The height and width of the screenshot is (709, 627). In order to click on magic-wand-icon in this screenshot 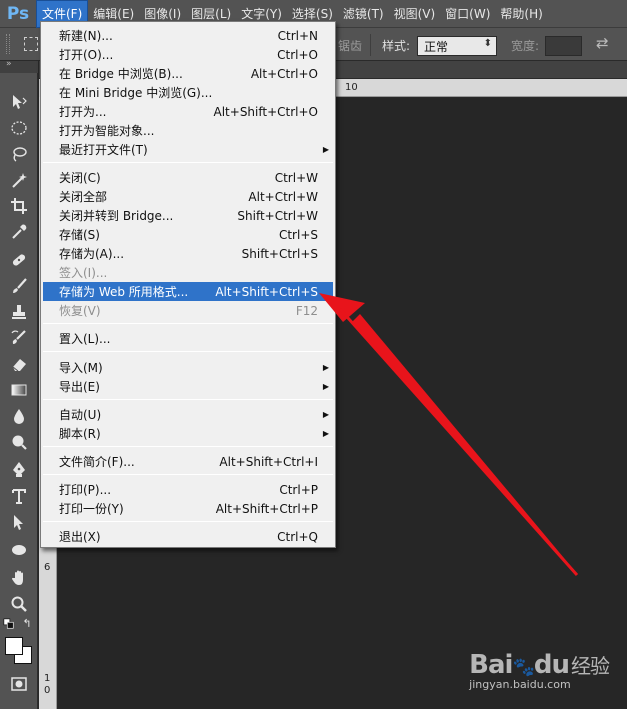, I will do `click(19, 180)`.